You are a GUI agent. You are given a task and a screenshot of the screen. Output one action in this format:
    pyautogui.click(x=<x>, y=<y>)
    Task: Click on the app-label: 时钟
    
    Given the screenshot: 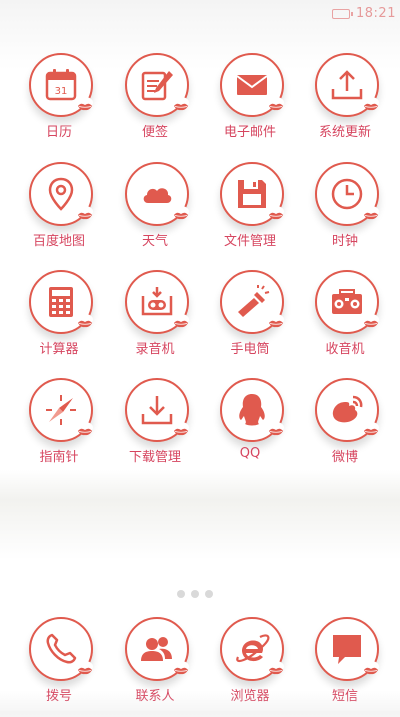 What is the action you would take?
    pyautogui.click(x=344, y=241)
    